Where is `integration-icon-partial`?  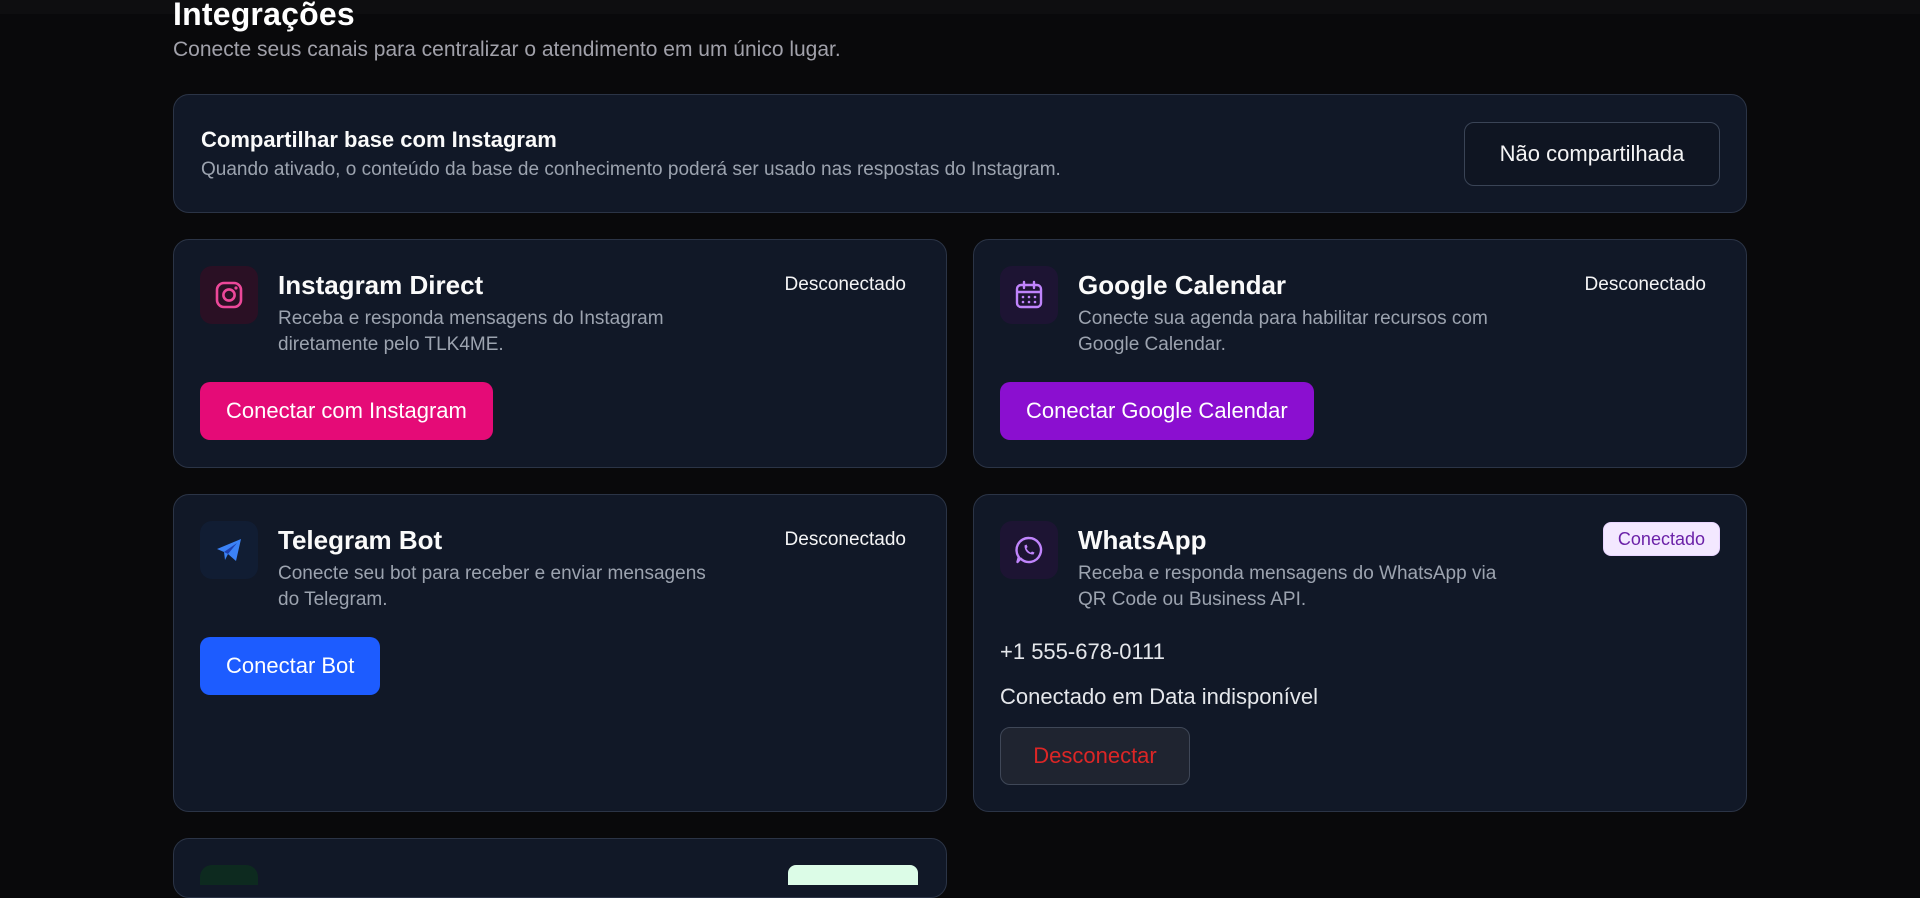 integration-icon-partial is located at coordinates (229, 875).